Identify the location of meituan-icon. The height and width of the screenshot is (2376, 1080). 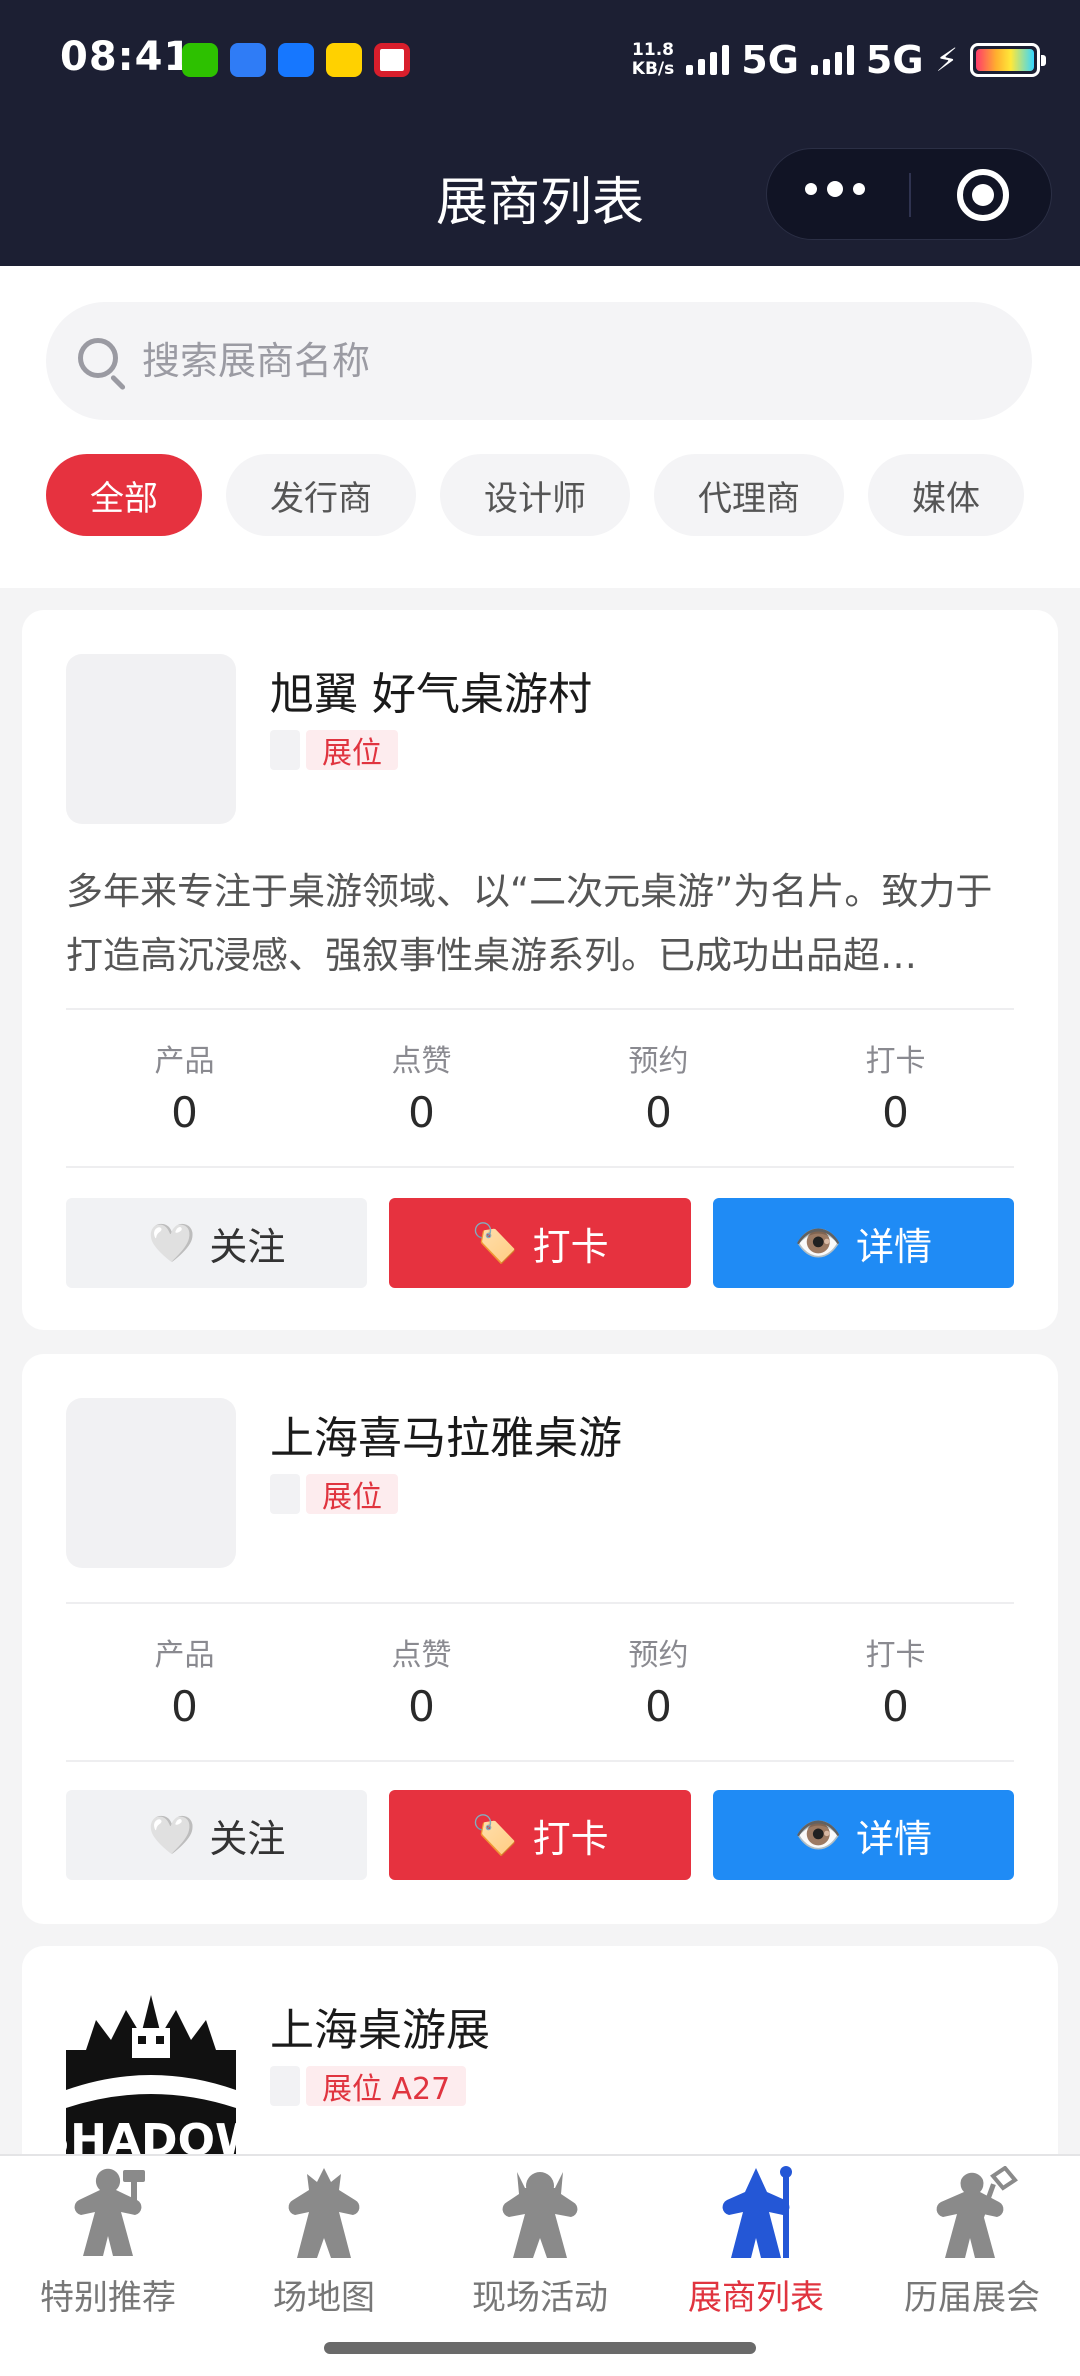
(344, 60).